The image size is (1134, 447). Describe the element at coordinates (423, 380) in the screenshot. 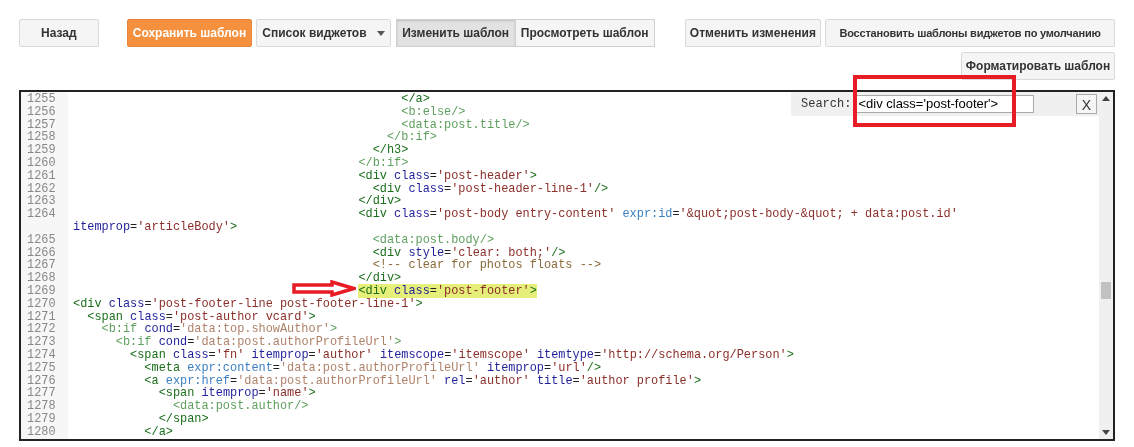

I see `code-line: <a expr:href='data:post.authorProfileUrl' rel='author' title='author profile'>` at that location.